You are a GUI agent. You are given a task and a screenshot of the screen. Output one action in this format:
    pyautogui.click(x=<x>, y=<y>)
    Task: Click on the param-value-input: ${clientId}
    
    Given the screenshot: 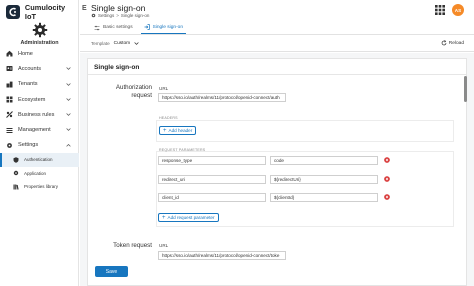 What is the action you would take?
    pyautogui.click(x=324, y=197)
    